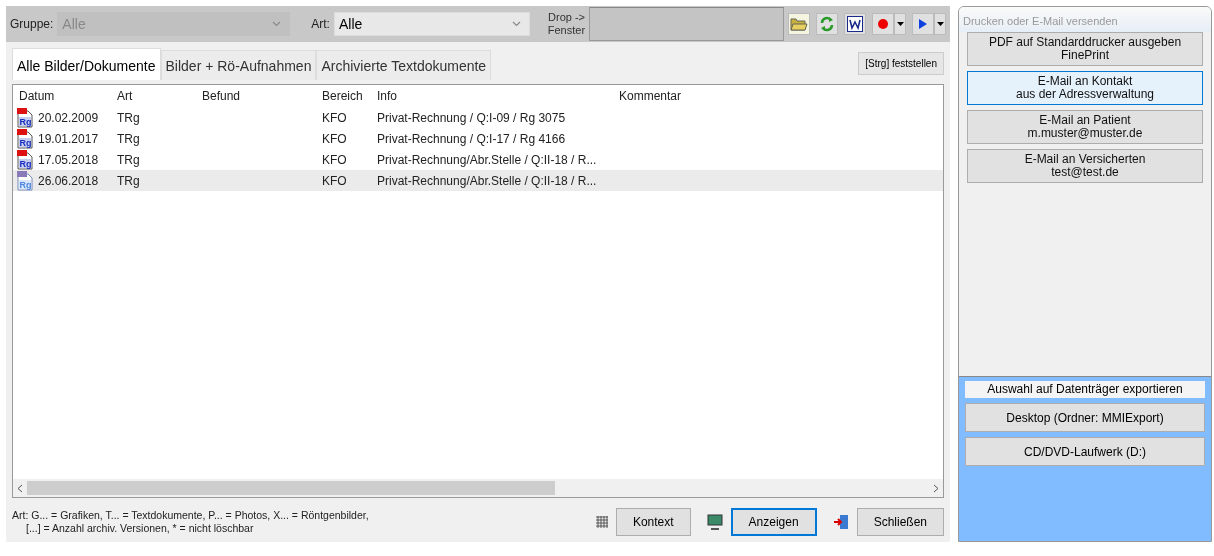 This screenshot has height=556, width=1214. I want to click on table-cell-text: 19.01.2017, so click(68, 138).